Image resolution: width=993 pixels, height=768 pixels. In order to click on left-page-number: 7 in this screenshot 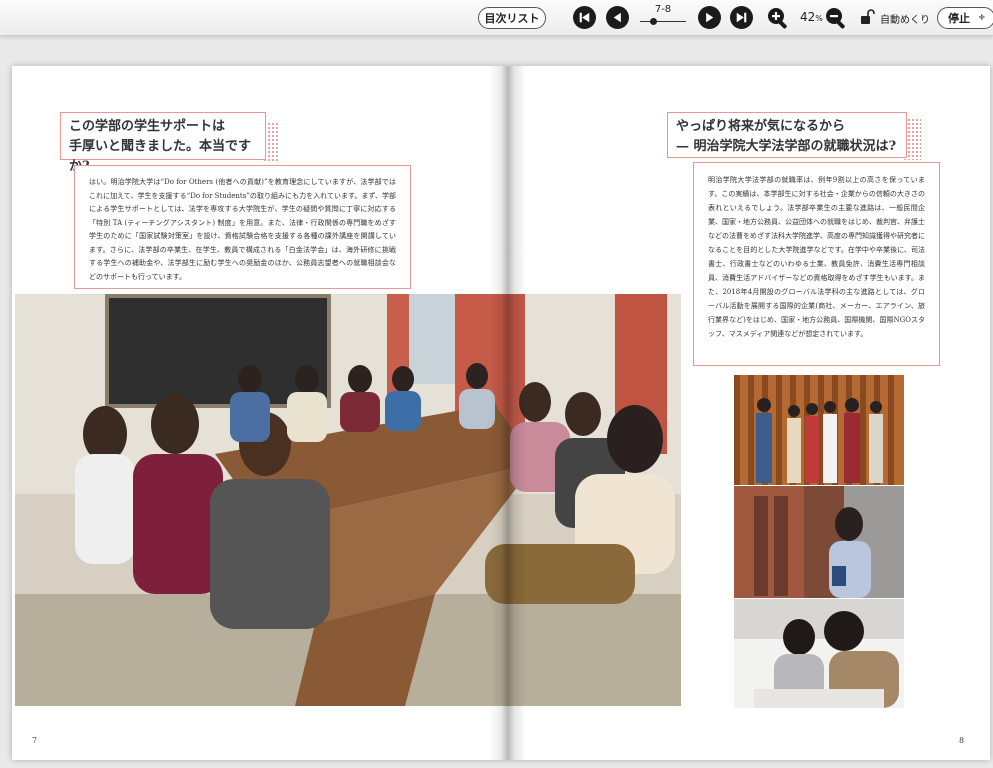, I will do `click(35, 740)`.